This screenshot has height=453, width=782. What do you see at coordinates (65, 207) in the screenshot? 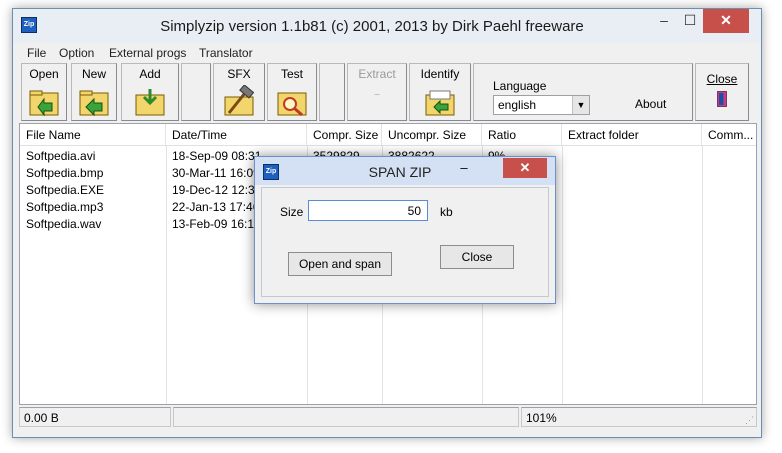
I see `cell-file-name: Softpedia.mp3` at bounding box center [65, 207].